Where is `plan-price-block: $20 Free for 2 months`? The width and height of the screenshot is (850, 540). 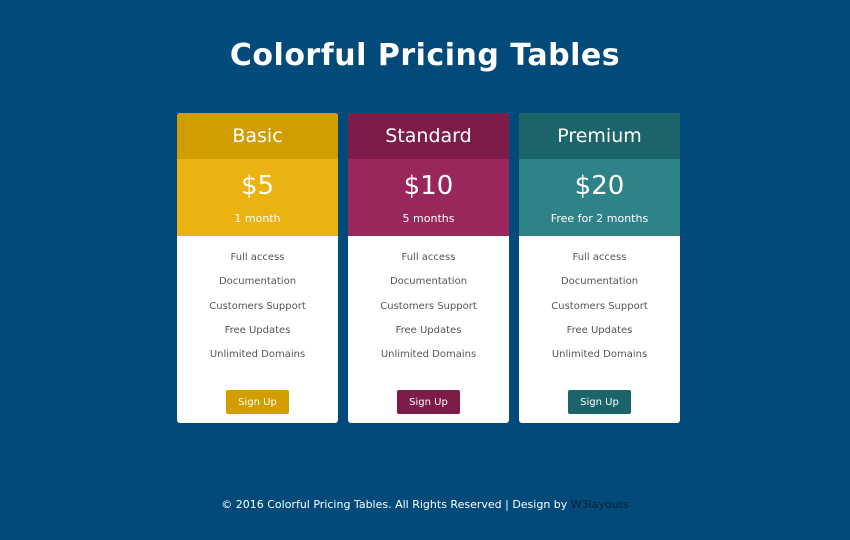
plan-price-block: $20 Free for 2 months is located at coordinates (599, 197).